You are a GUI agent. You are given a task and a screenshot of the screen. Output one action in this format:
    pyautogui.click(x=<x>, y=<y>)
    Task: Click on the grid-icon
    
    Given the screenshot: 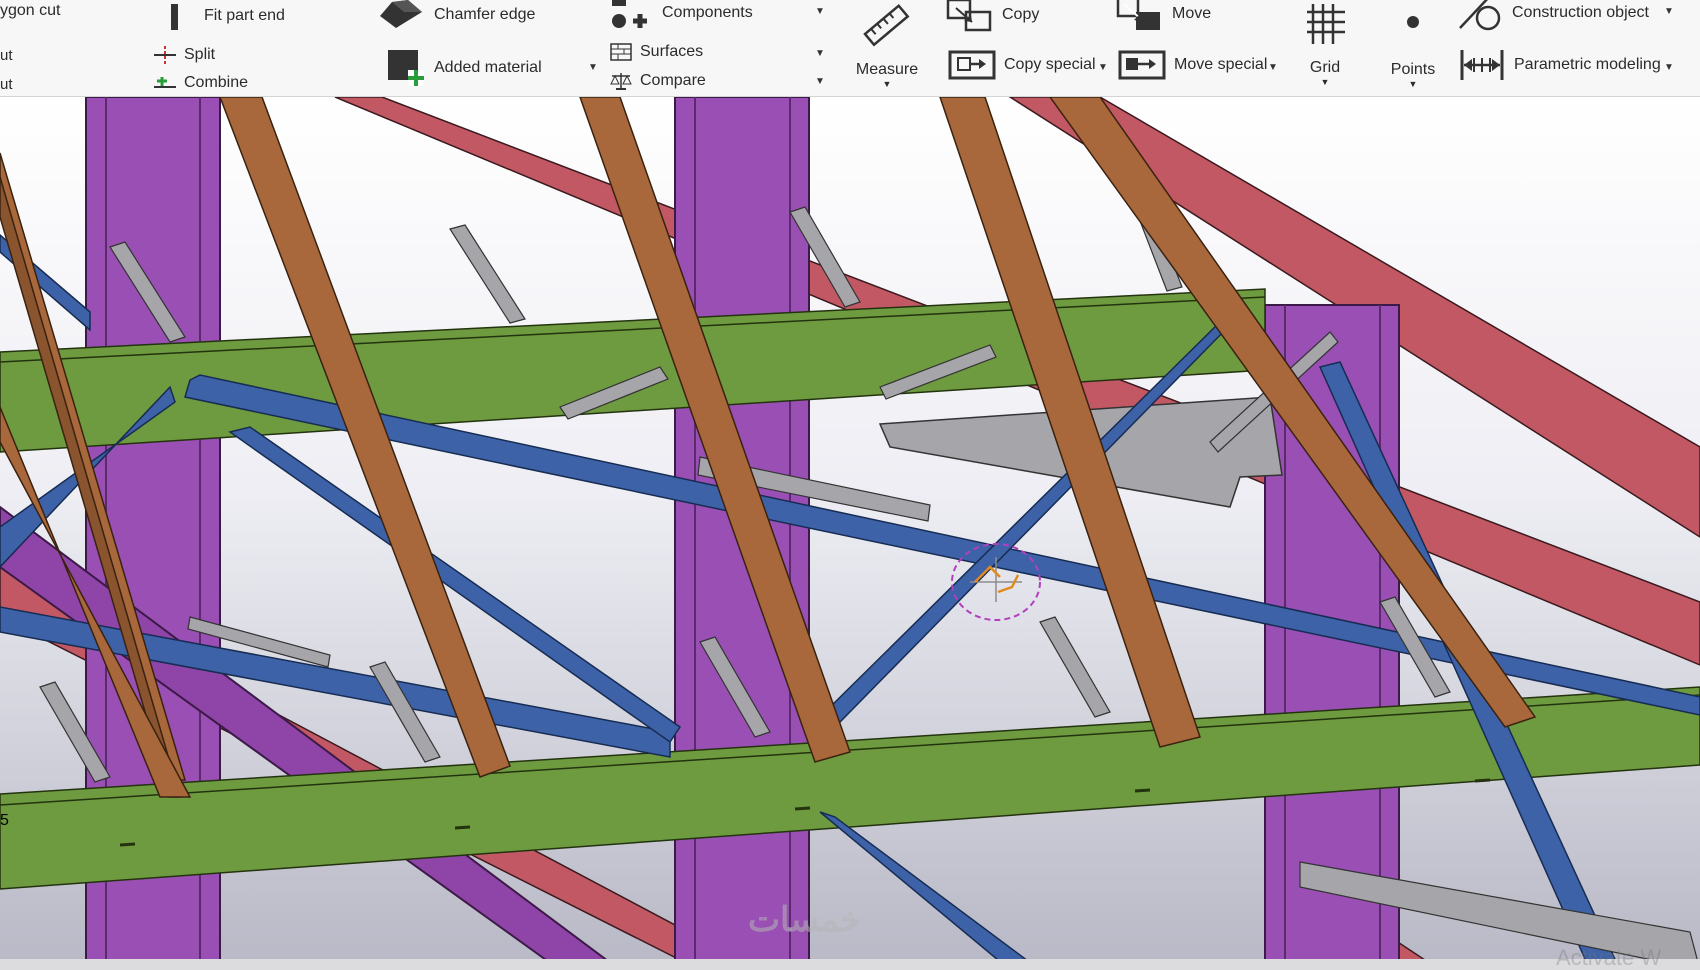 What is the action you would take?
    pyautogui.click(x=1326, y=24)
    